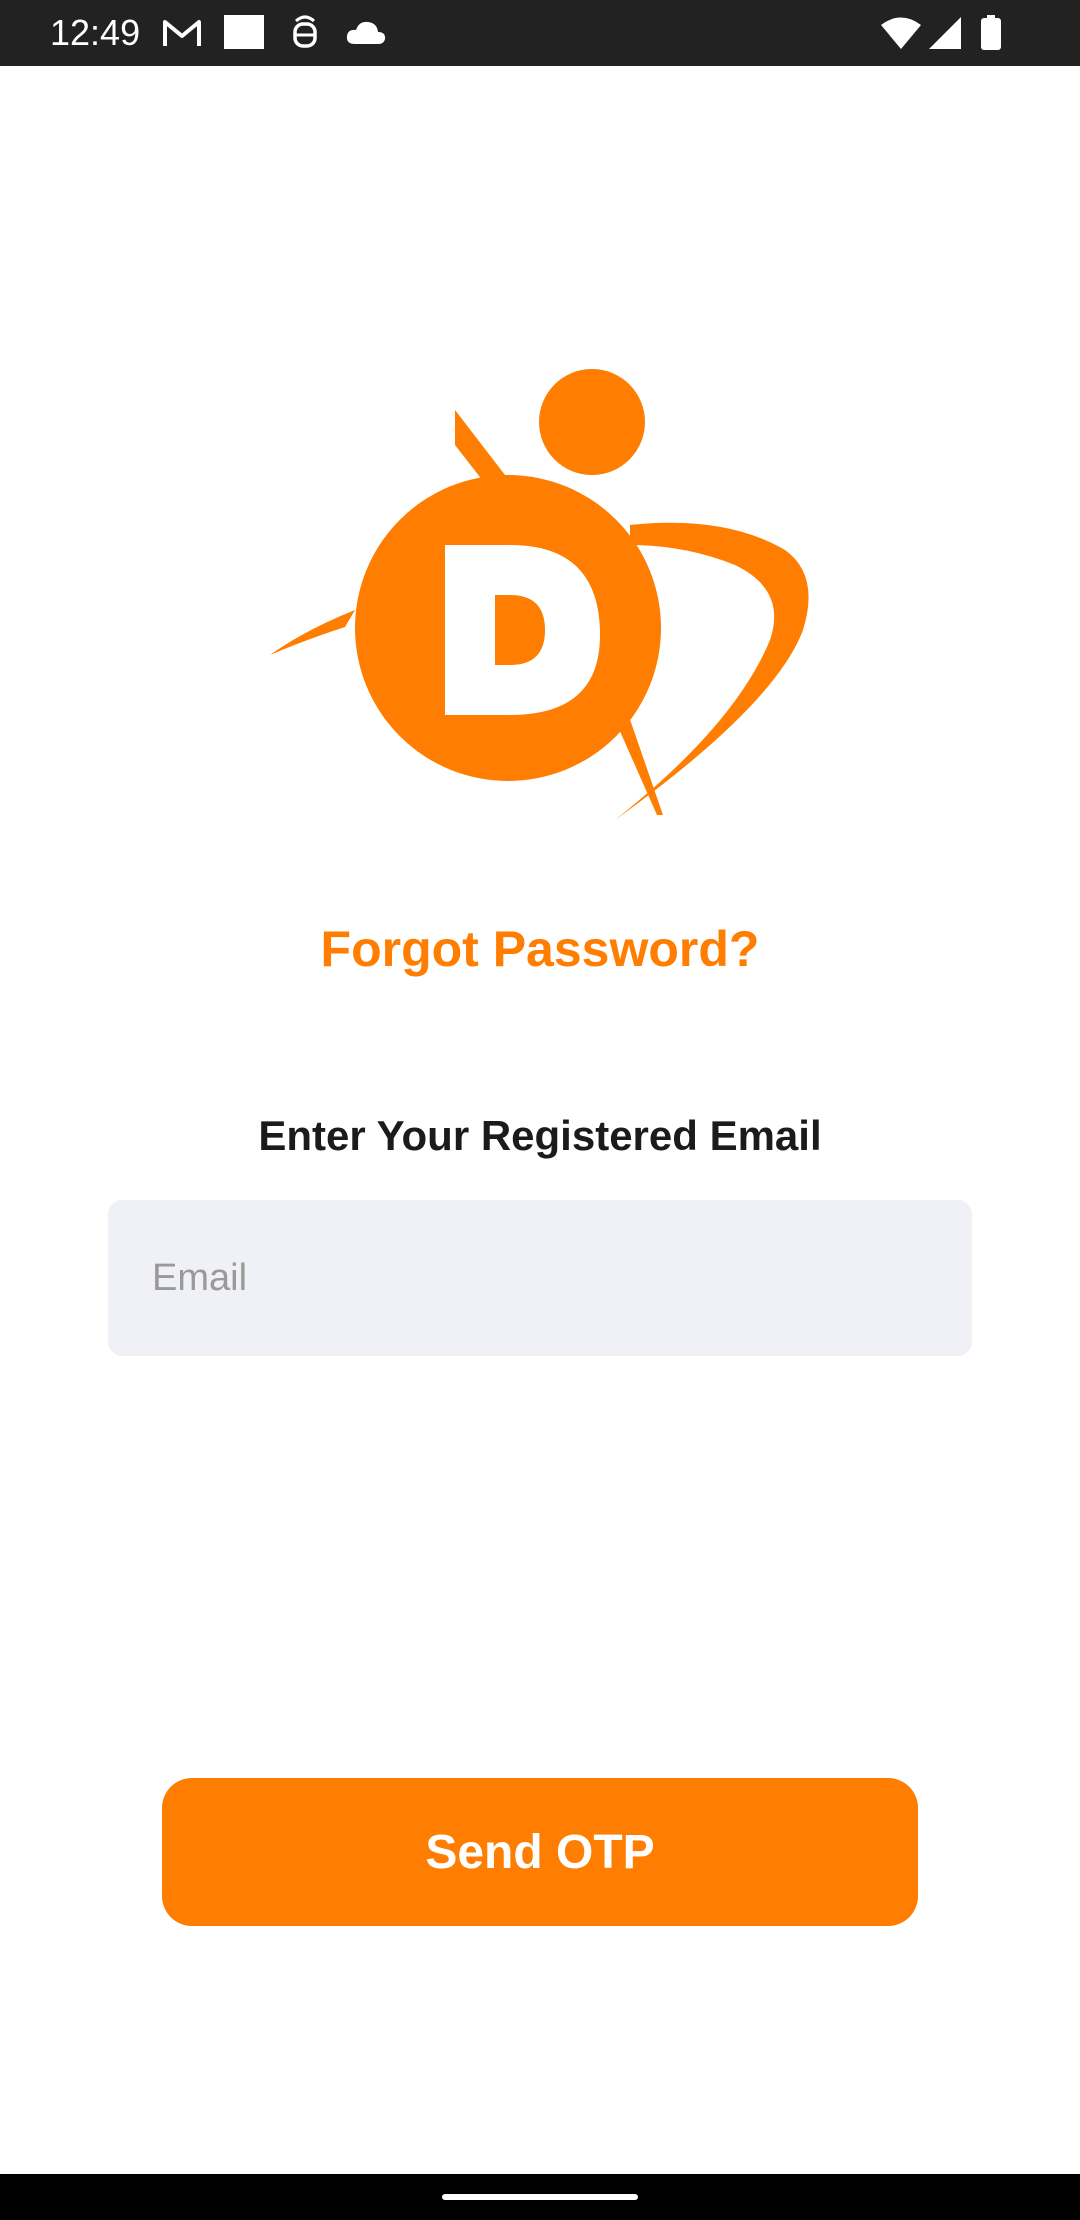 The width and height of the screenshot is (1080, 2220). I want to click on home-gesture-handle, so click(540, 2197).